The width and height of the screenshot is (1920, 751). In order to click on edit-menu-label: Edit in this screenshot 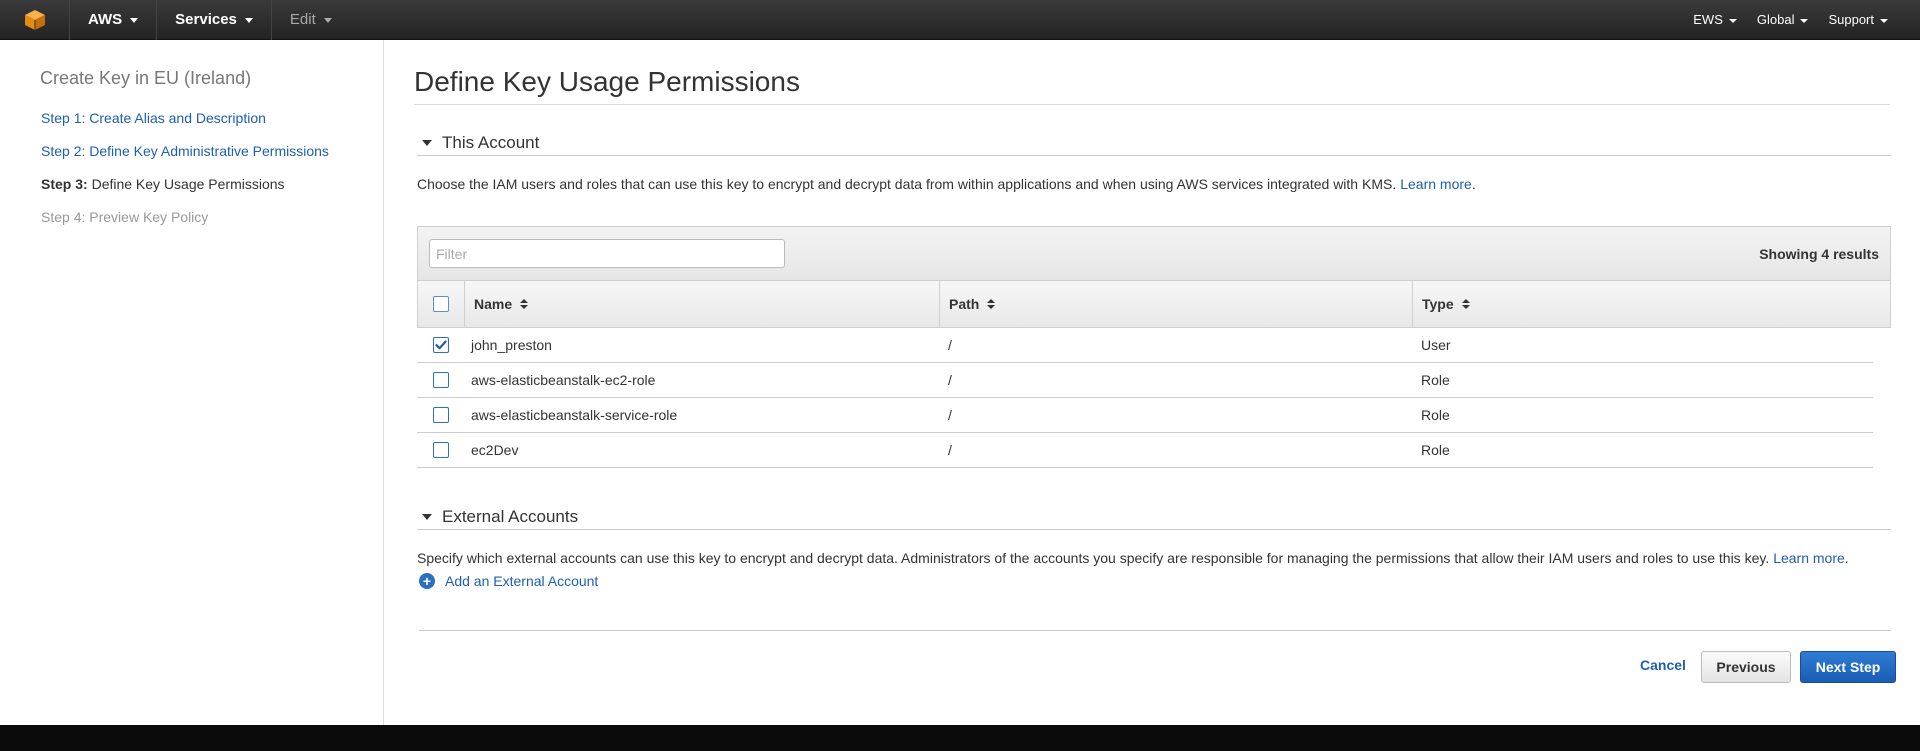, I will do `click(302, 19)`.